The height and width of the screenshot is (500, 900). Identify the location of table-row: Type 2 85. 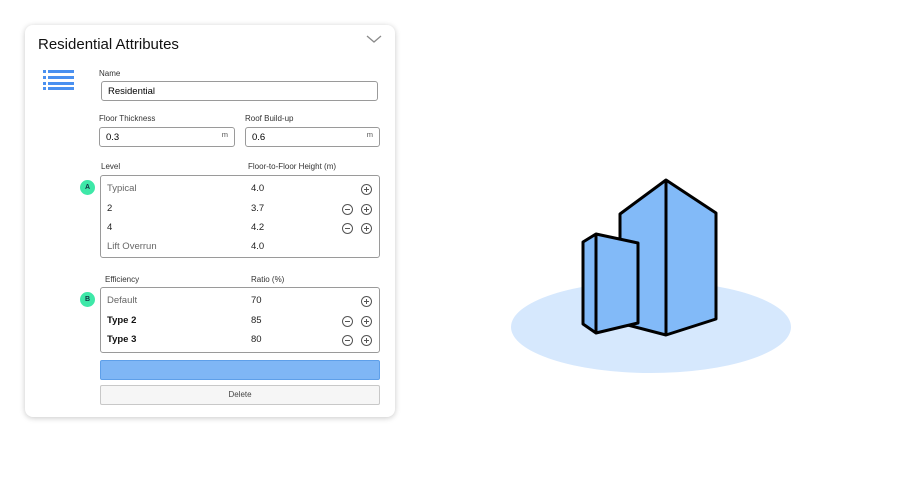
(240, 321).